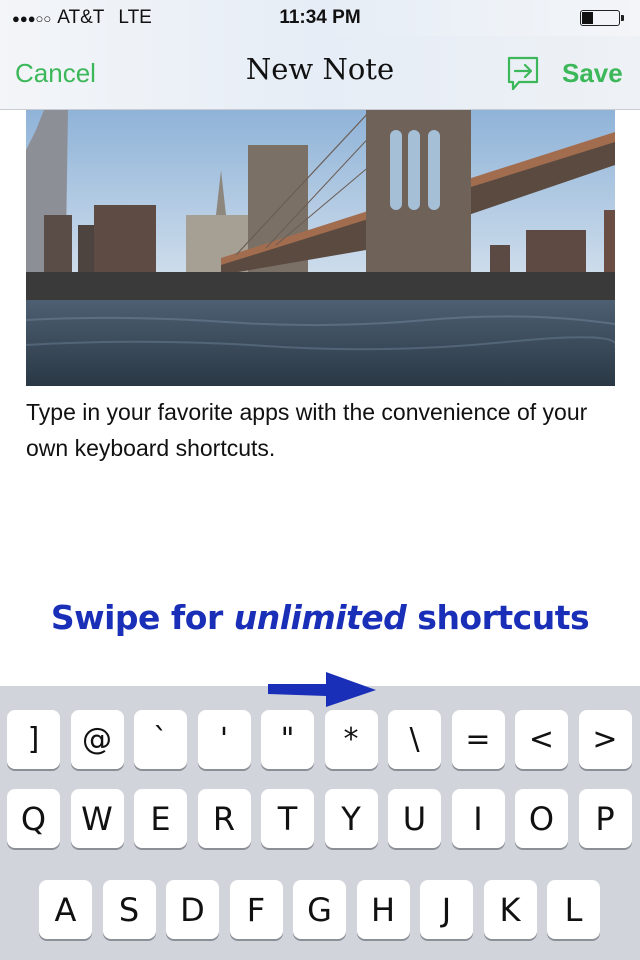 The width and height of the screenshot is (640, 960). Describe the element at coordinates (320, 69) in the screenshot. I see `page-title: New Note` at that location.